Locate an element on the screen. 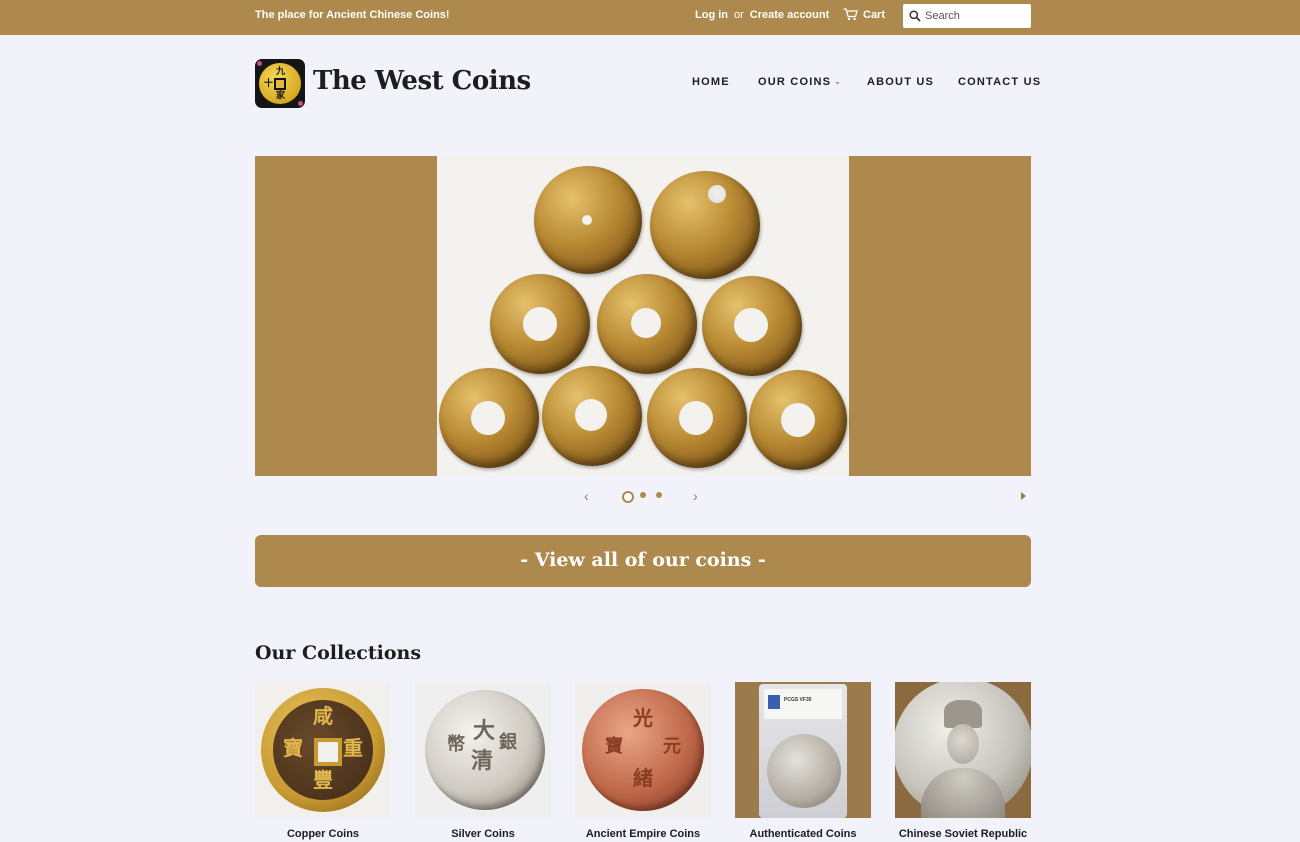 This screenshot has width=1300, height=842. nav-our-coins-label: OUR COINS is located at coordinates (795, 82).